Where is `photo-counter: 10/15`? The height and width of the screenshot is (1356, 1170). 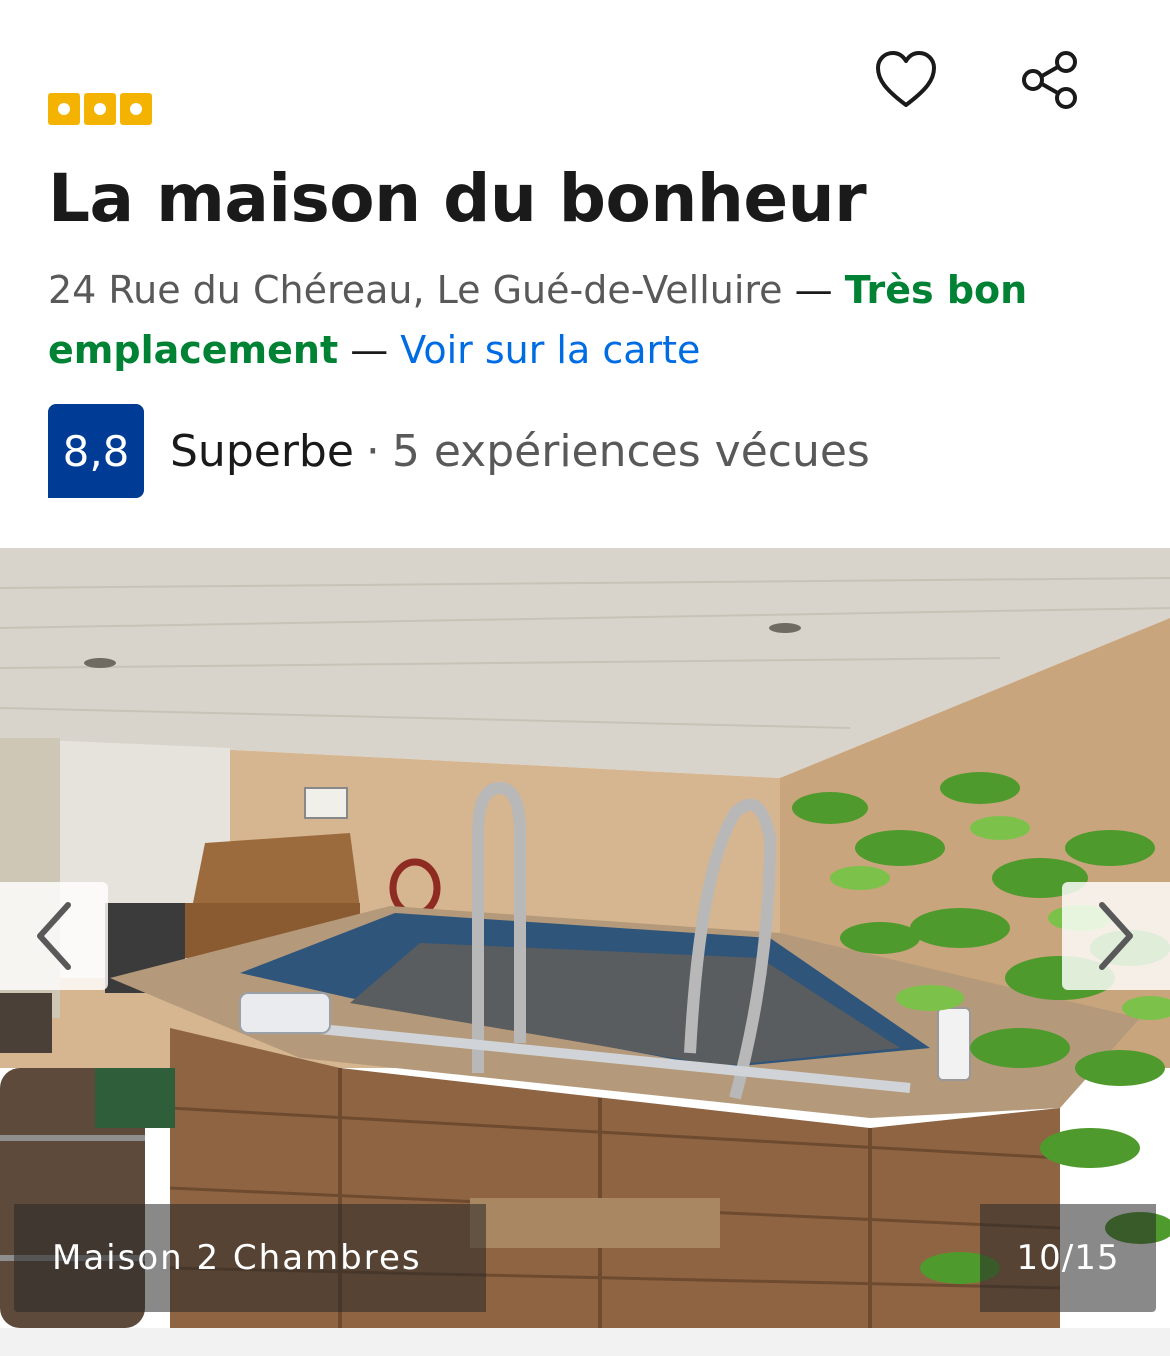 photo-counter: 10/15 is located at coordinates (1068, 1258).